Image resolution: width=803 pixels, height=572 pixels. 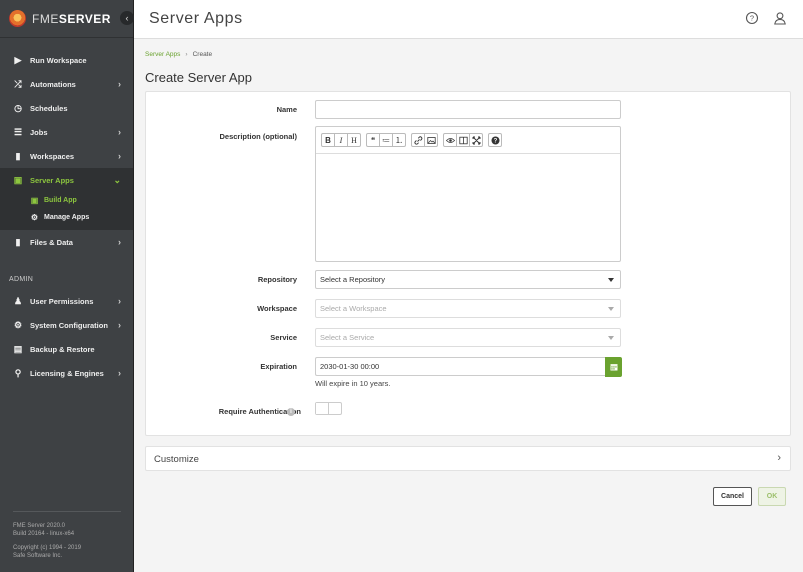 I want to click on info-icon: i, so click(x=291, y=412).